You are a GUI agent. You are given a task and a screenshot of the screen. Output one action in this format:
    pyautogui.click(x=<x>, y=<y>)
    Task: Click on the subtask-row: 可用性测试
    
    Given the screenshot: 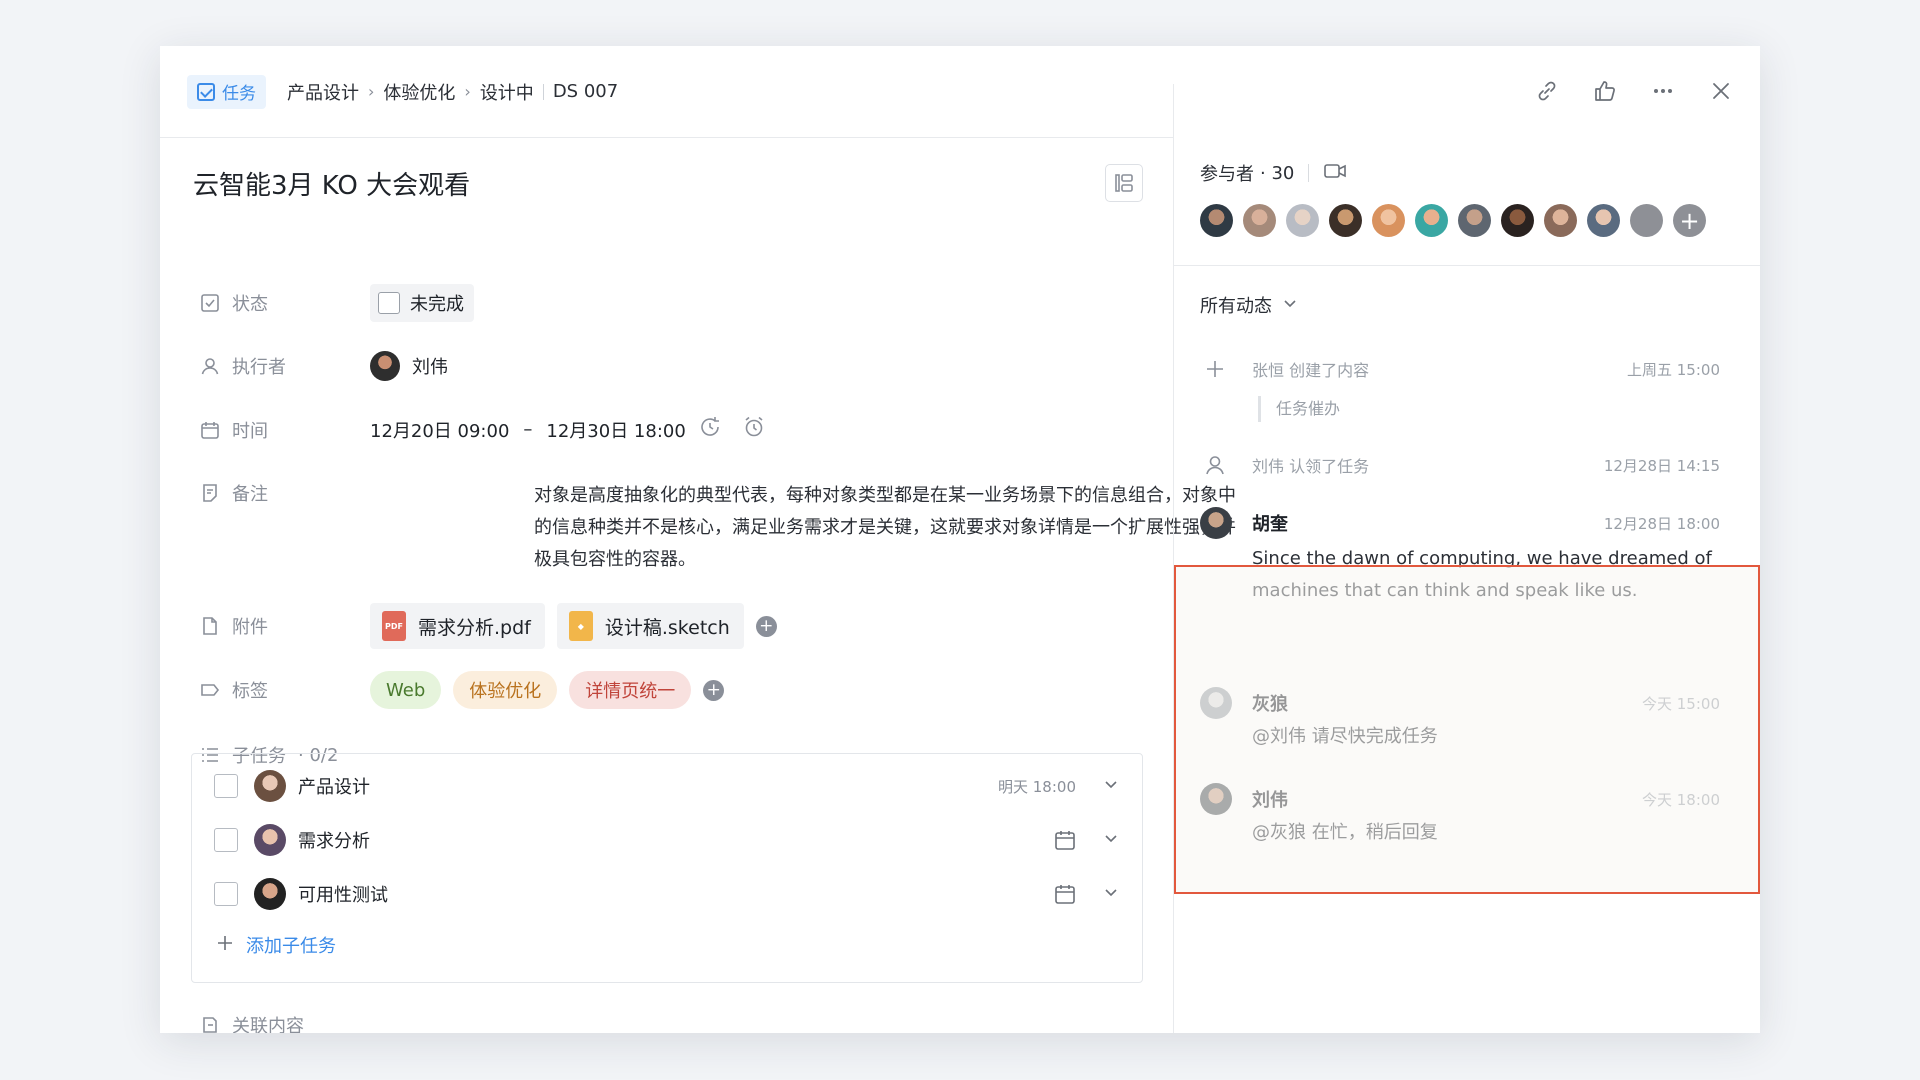 What is the action you would take?
    pyautogui.click(x=667, y=894)
    